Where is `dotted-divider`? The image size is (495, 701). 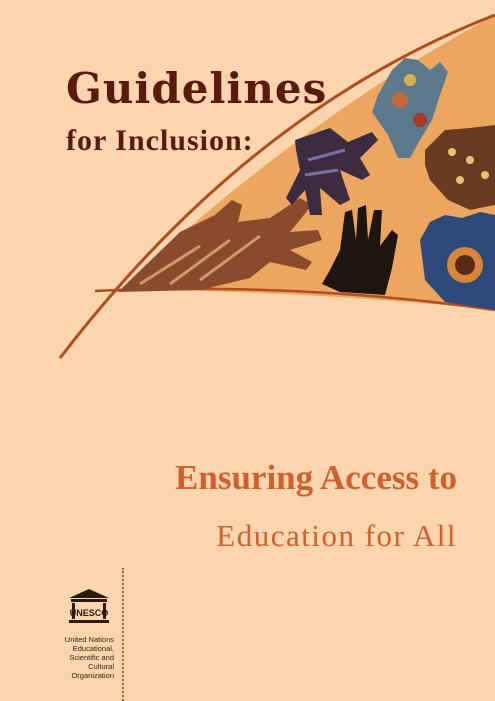 dotted-divider is located at coordinates (123, 634).